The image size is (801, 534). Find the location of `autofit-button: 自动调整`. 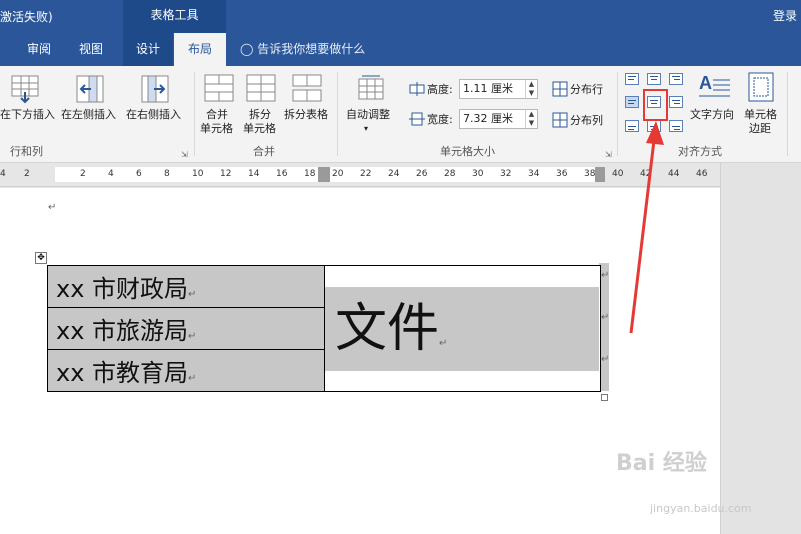

autofit-button: 自动调整 is located at coordinates (368, 115).